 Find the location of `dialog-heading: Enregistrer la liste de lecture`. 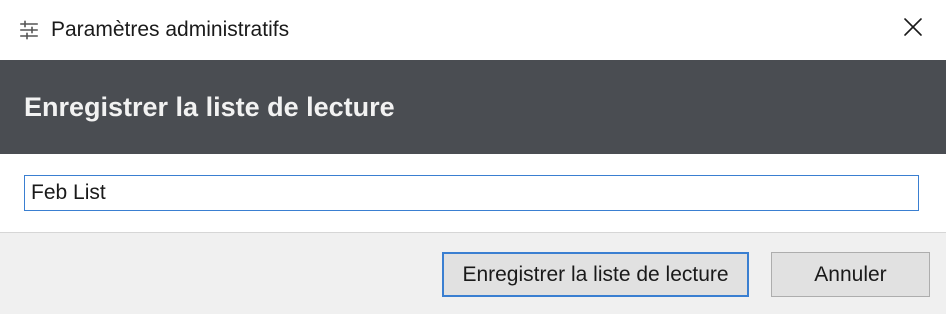

dialog-heading: Enregistrer la liste de lecture is located at coordinates (209, 107).